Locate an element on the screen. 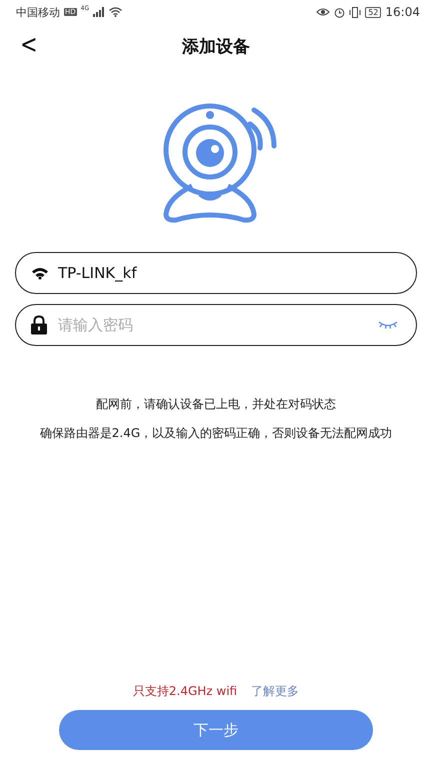  vibrate-icon is located at coordinates (355, 12).